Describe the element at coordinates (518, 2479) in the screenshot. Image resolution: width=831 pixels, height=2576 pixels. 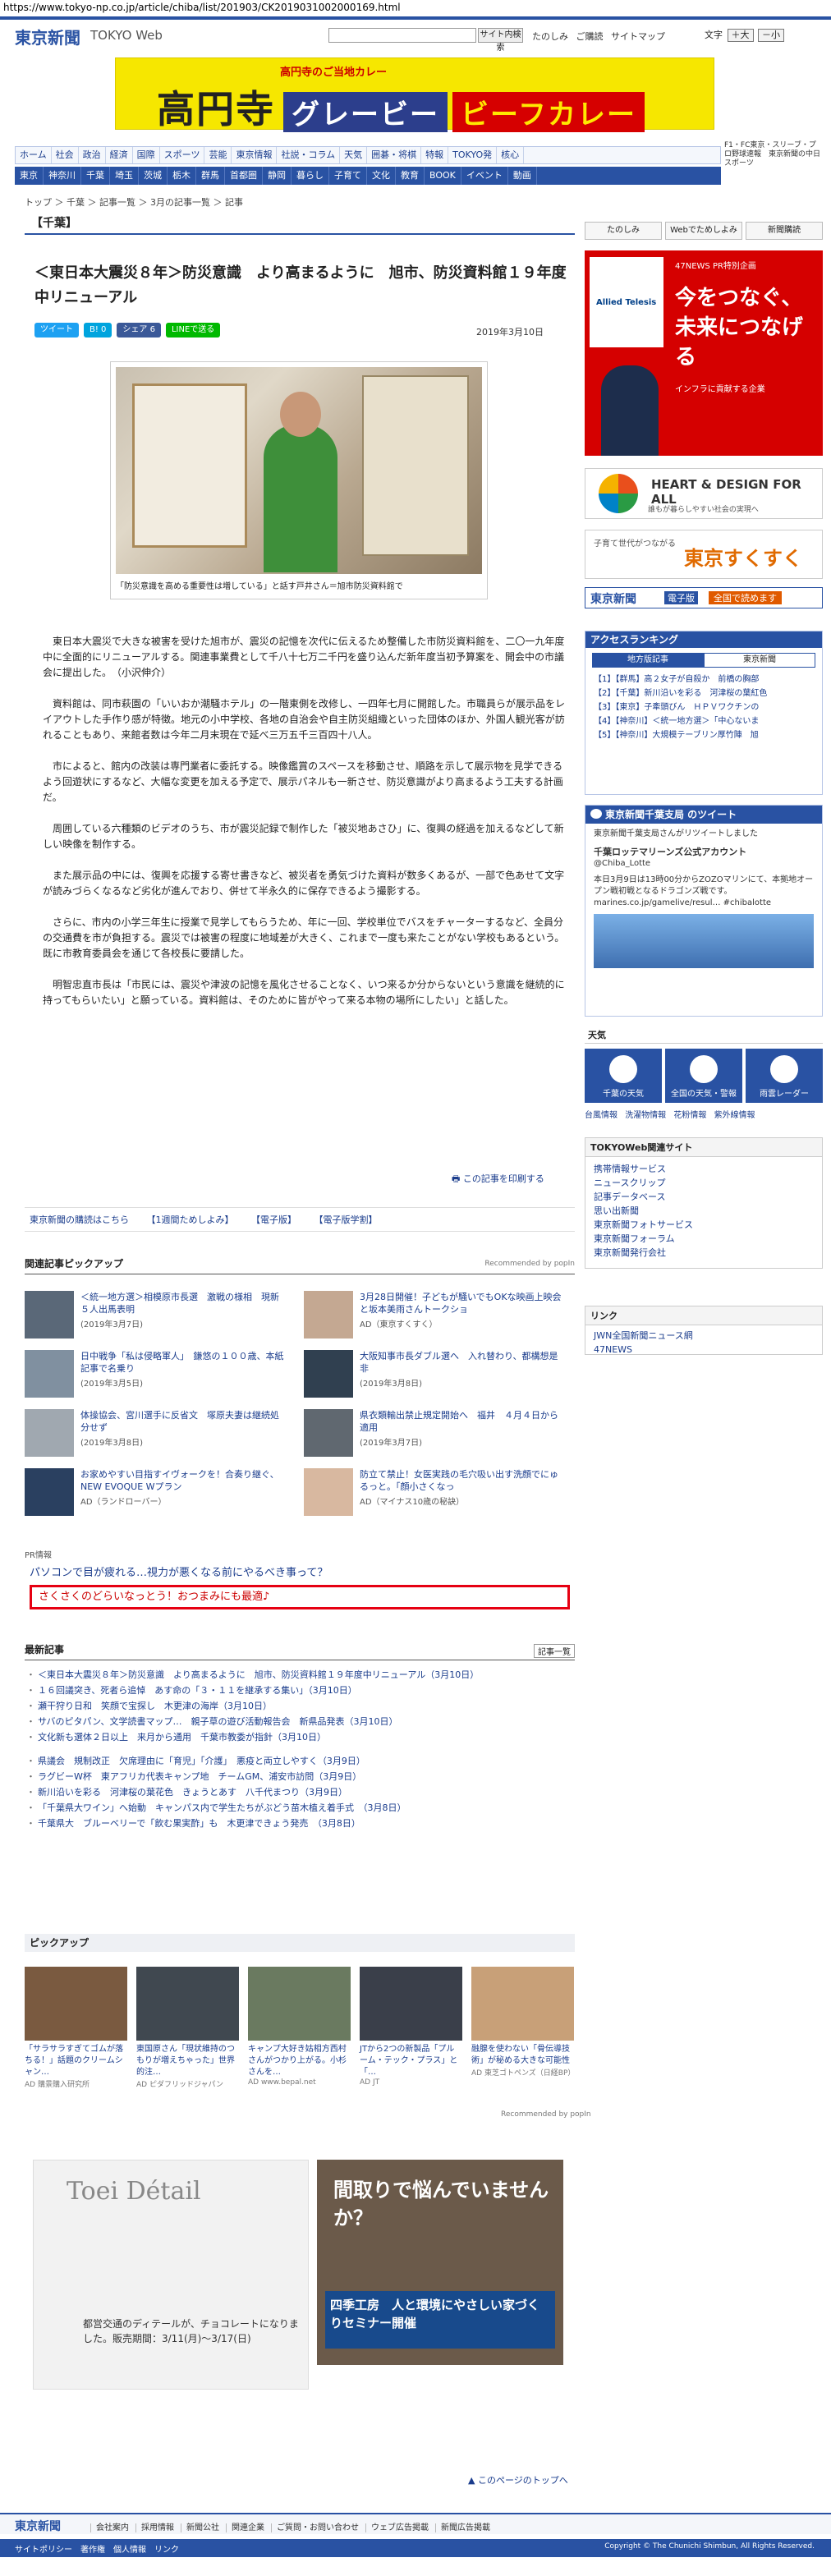
I see `page-top-link: ▲ このページのトップへ` at that location.